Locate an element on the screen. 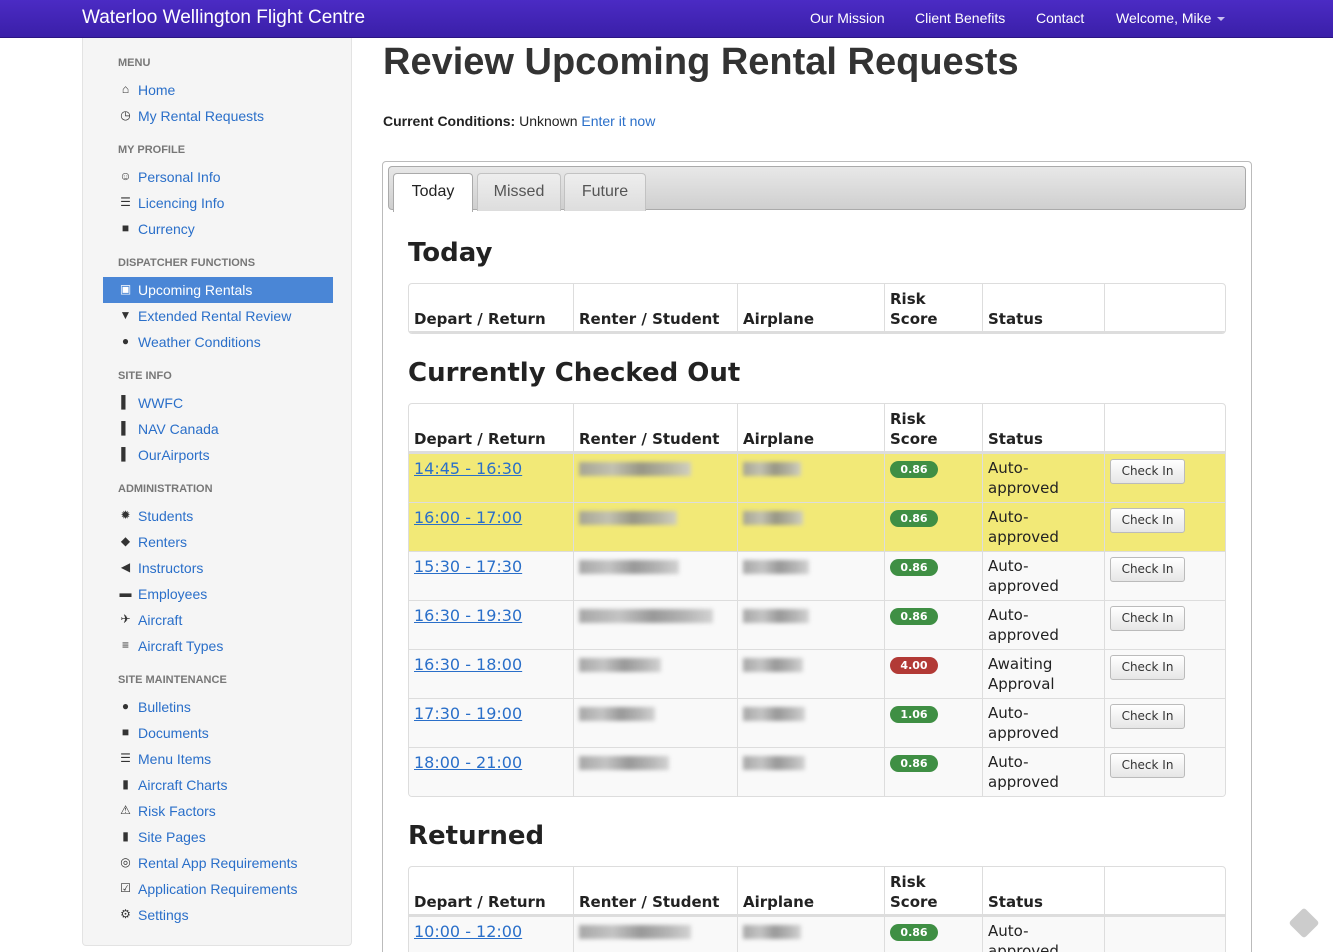 The image size is (1333, 952). sidebar-item-settings: ⚙ Settings is located at coordinates (218, 915).